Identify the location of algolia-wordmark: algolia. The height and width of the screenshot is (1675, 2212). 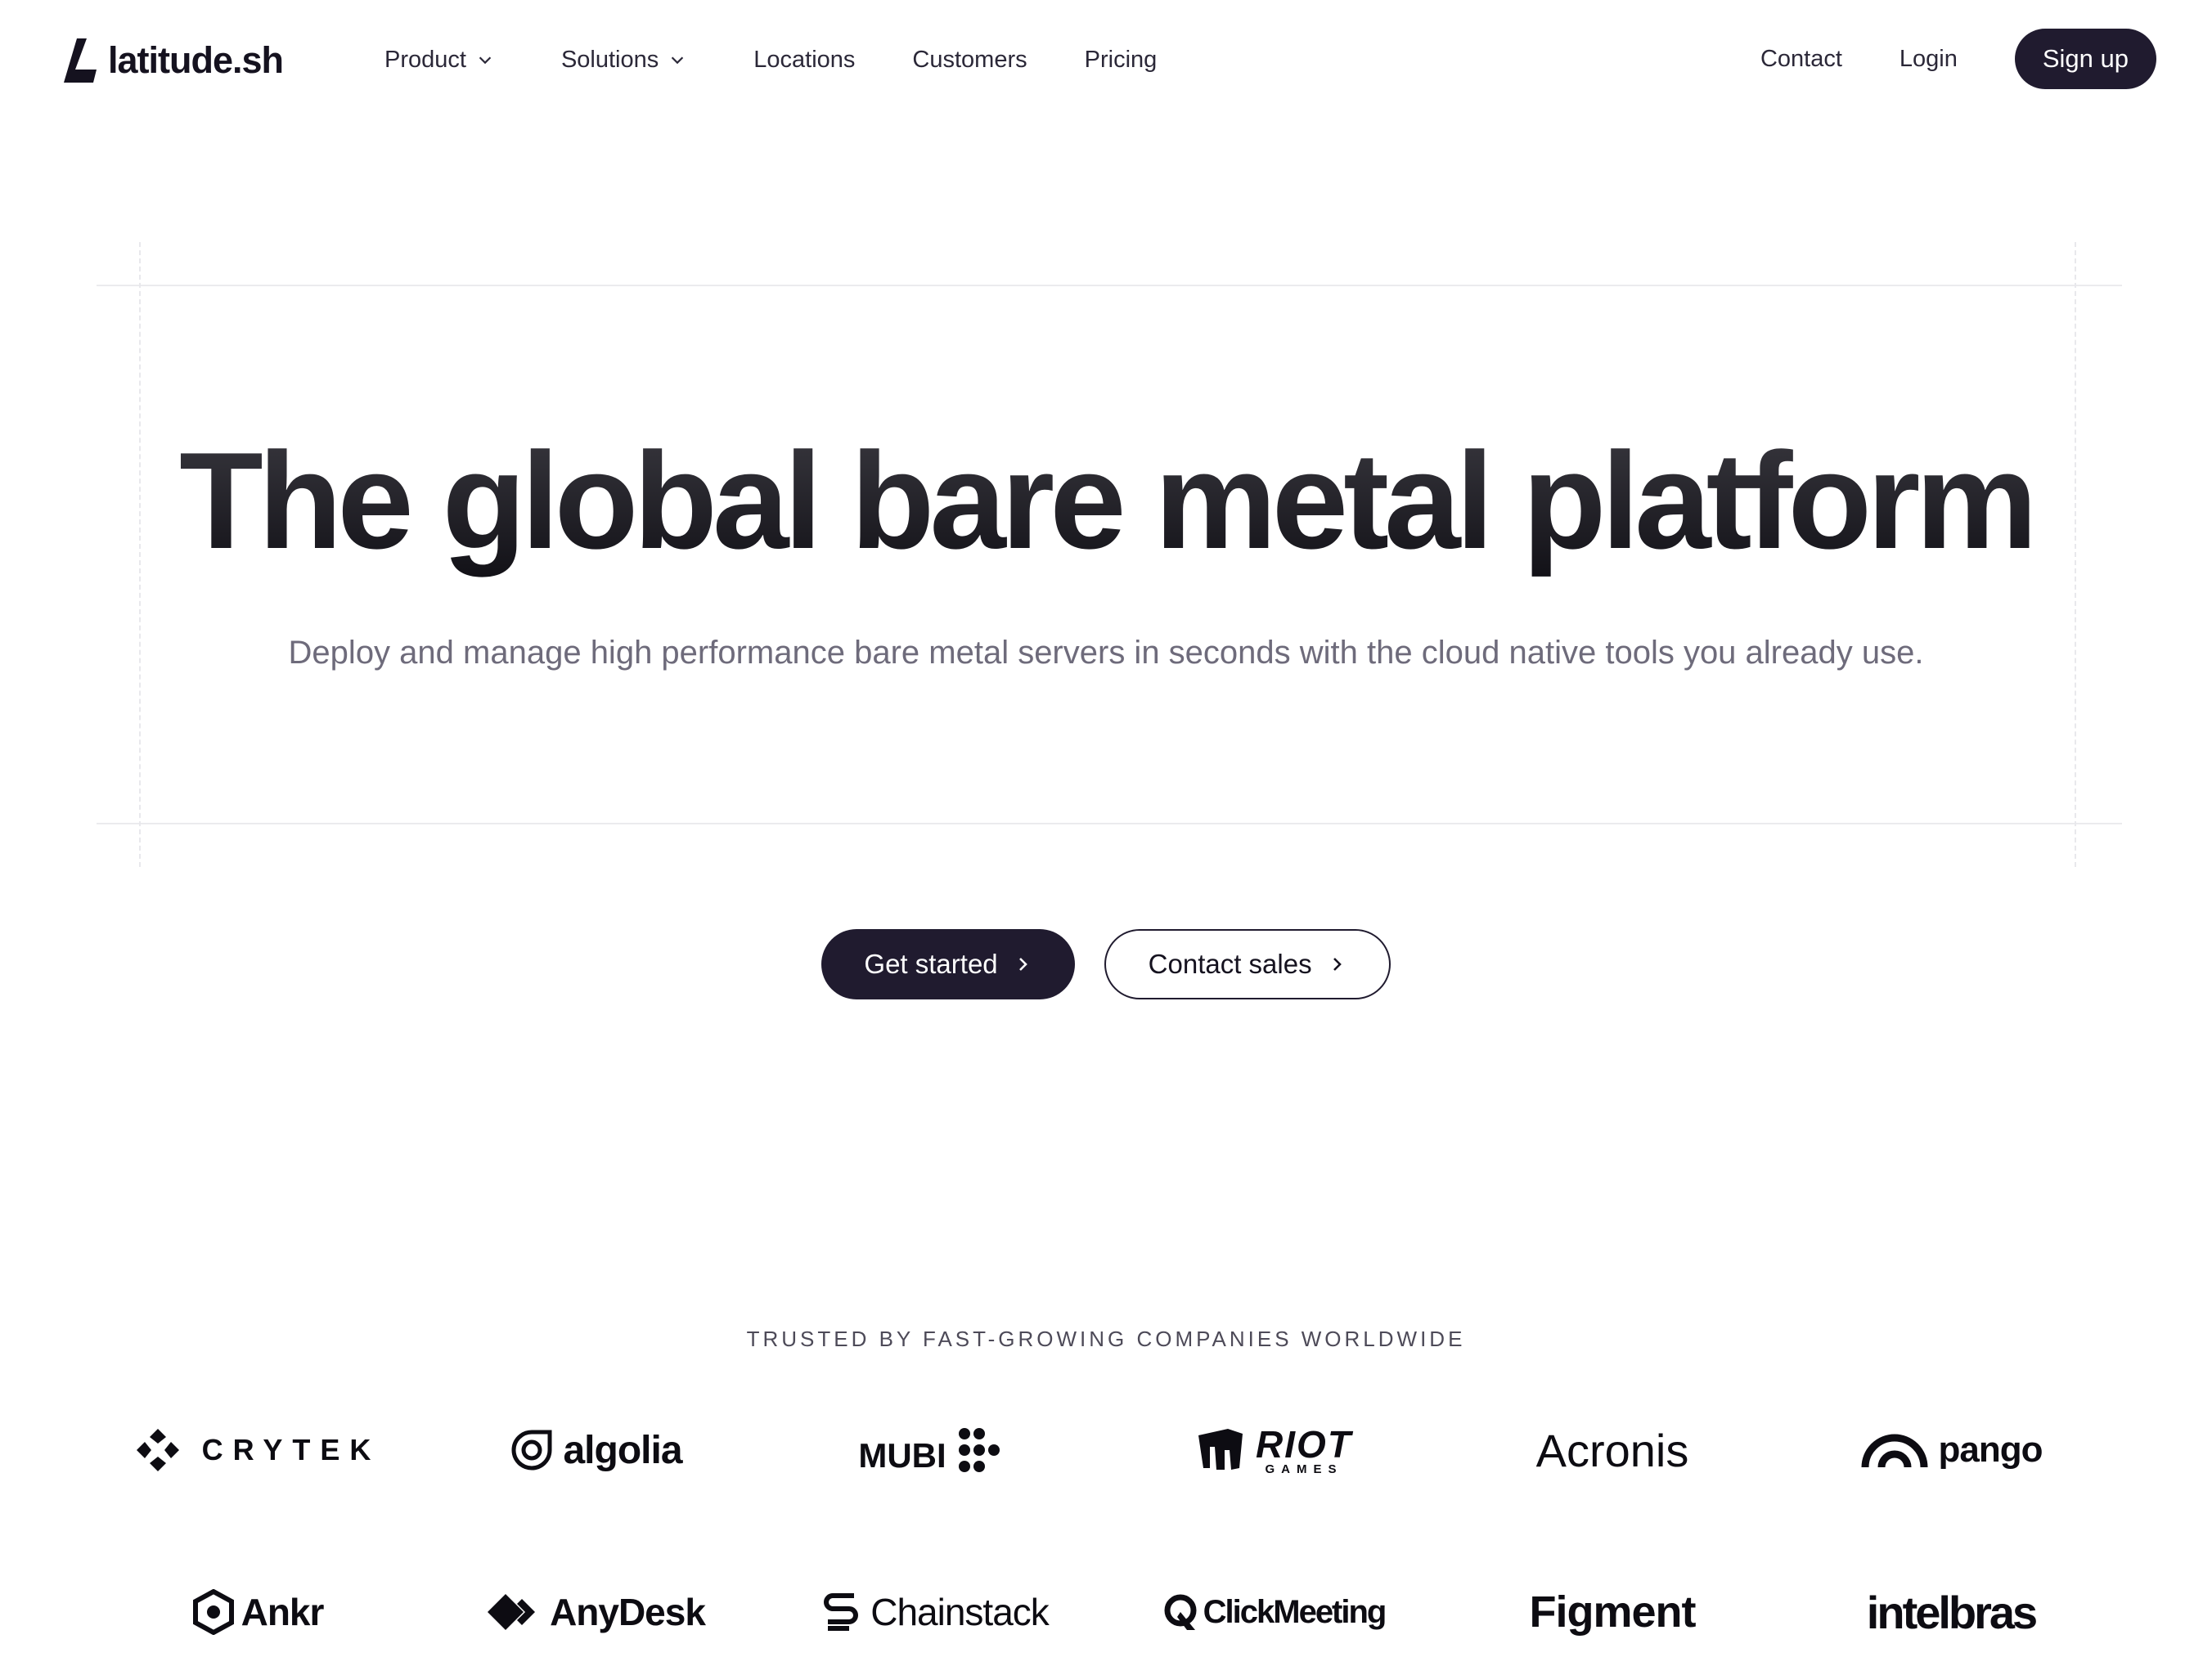
(622, 1450).